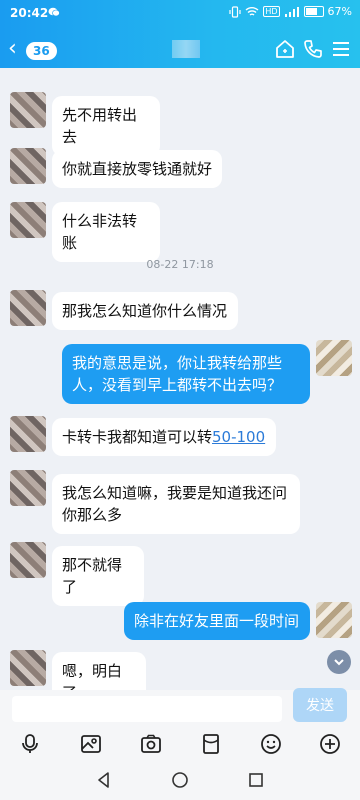 This screenshot has width=360, height=800. Describe the element at coordinates (180, 13) in the screenshot. I see `status-bar: 20:42 HD 67%` at that location.